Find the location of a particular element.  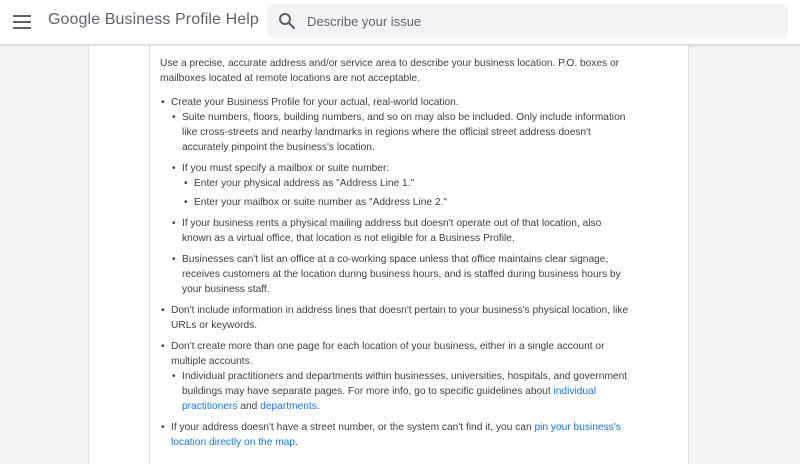

main-menu-button is located at coordinates (22, 22).